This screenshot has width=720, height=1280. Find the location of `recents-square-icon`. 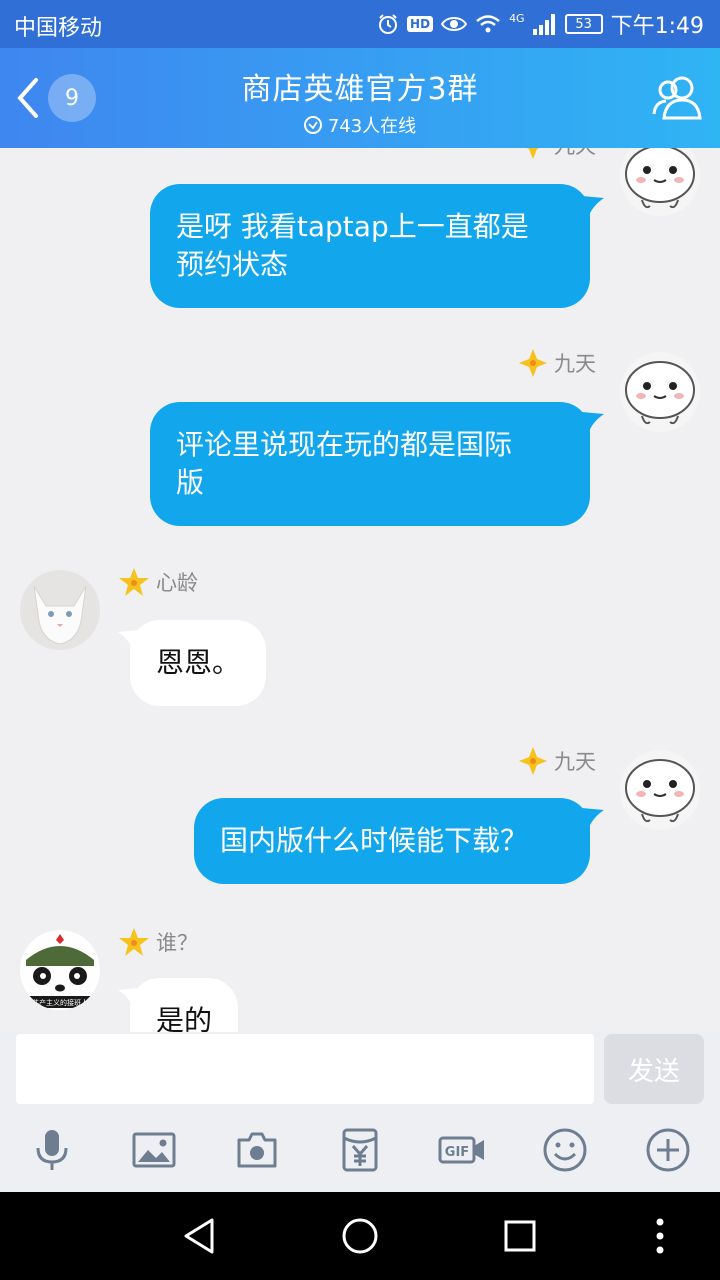

recents-square-icon is located at coordinates (520, 1236).